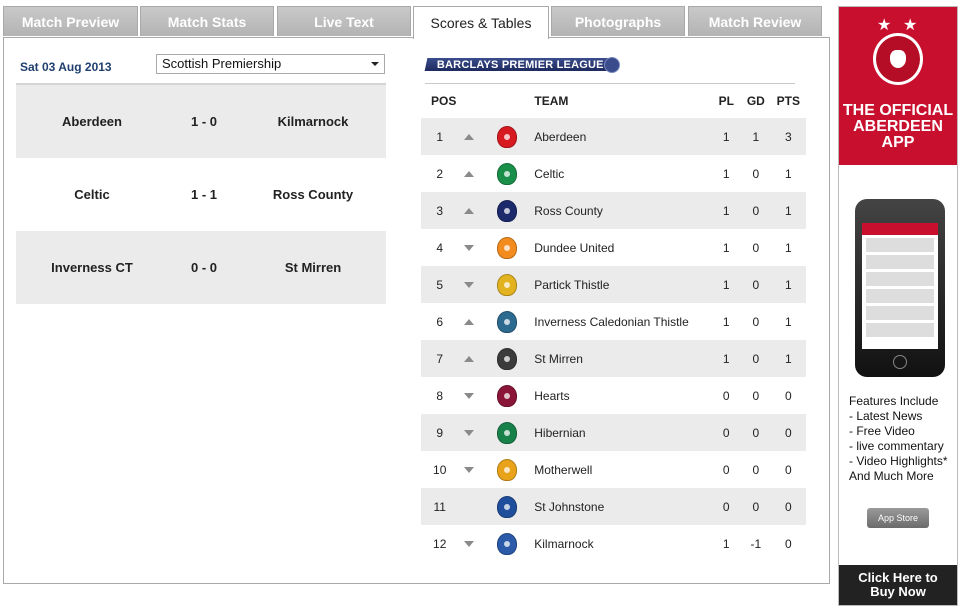  Describe the element at coordinates (898, 585) in the screenshot. I see `buy-now-button: Click Here to Buy Now` at that location.